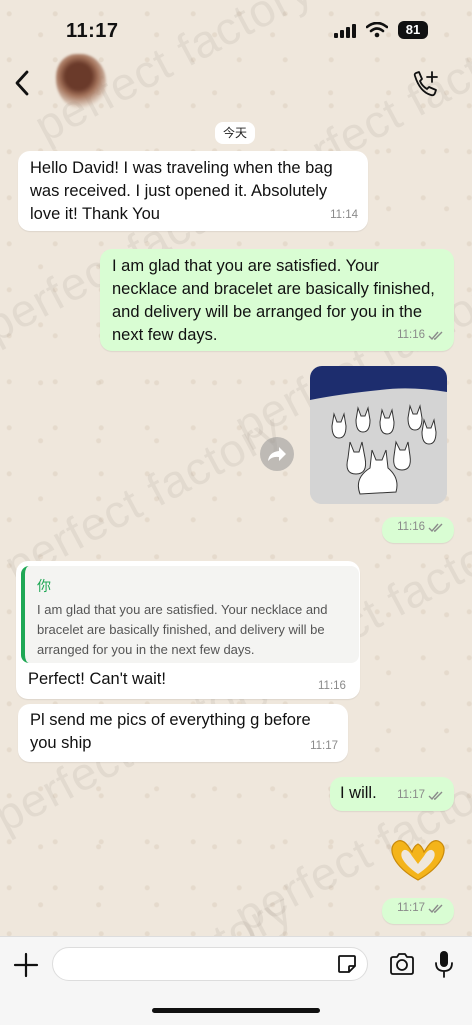 This screenshot has width=472, height=1025. What do you see at coordinates (392, 794) in the screenshot?
I see `outgoing-message: I will. 11:17` at bounding box center [392, 794].